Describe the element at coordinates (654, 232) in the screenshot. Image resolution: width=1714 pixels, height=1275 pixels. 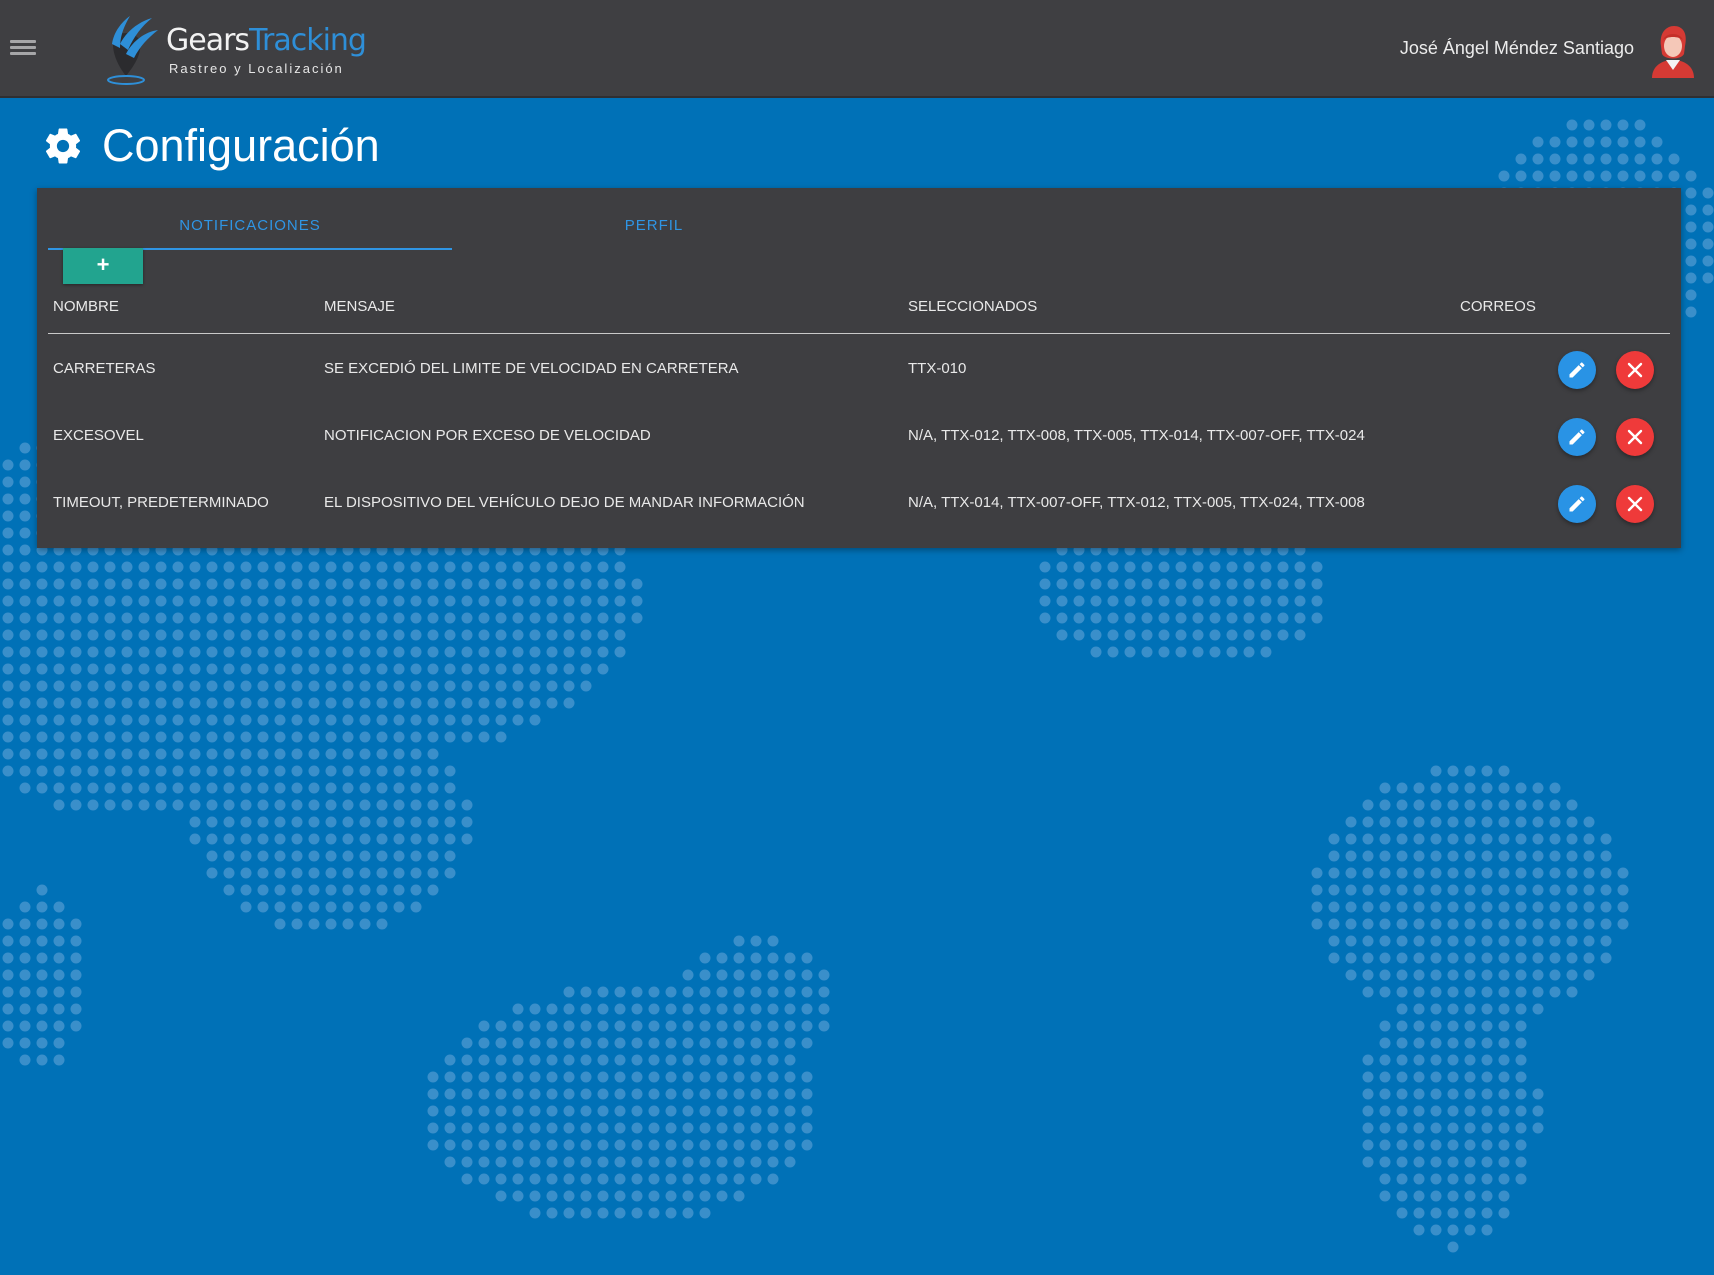
I see `tab-perfil: PERFIL` at that location.